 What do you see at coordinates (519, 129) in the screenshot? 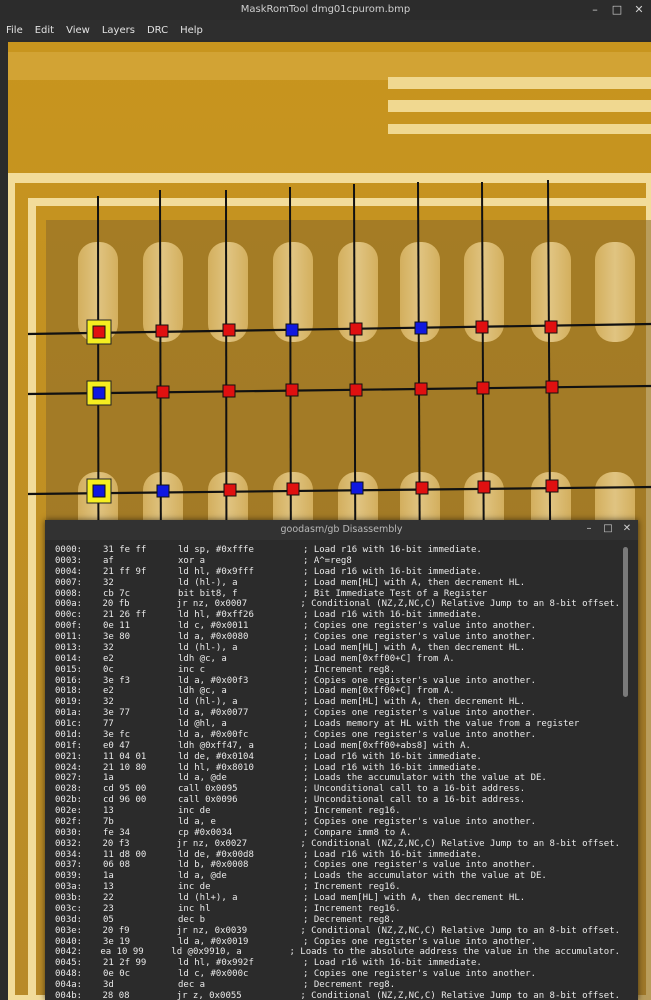
I see `die-metal-band` at bounding box center [519, 129].